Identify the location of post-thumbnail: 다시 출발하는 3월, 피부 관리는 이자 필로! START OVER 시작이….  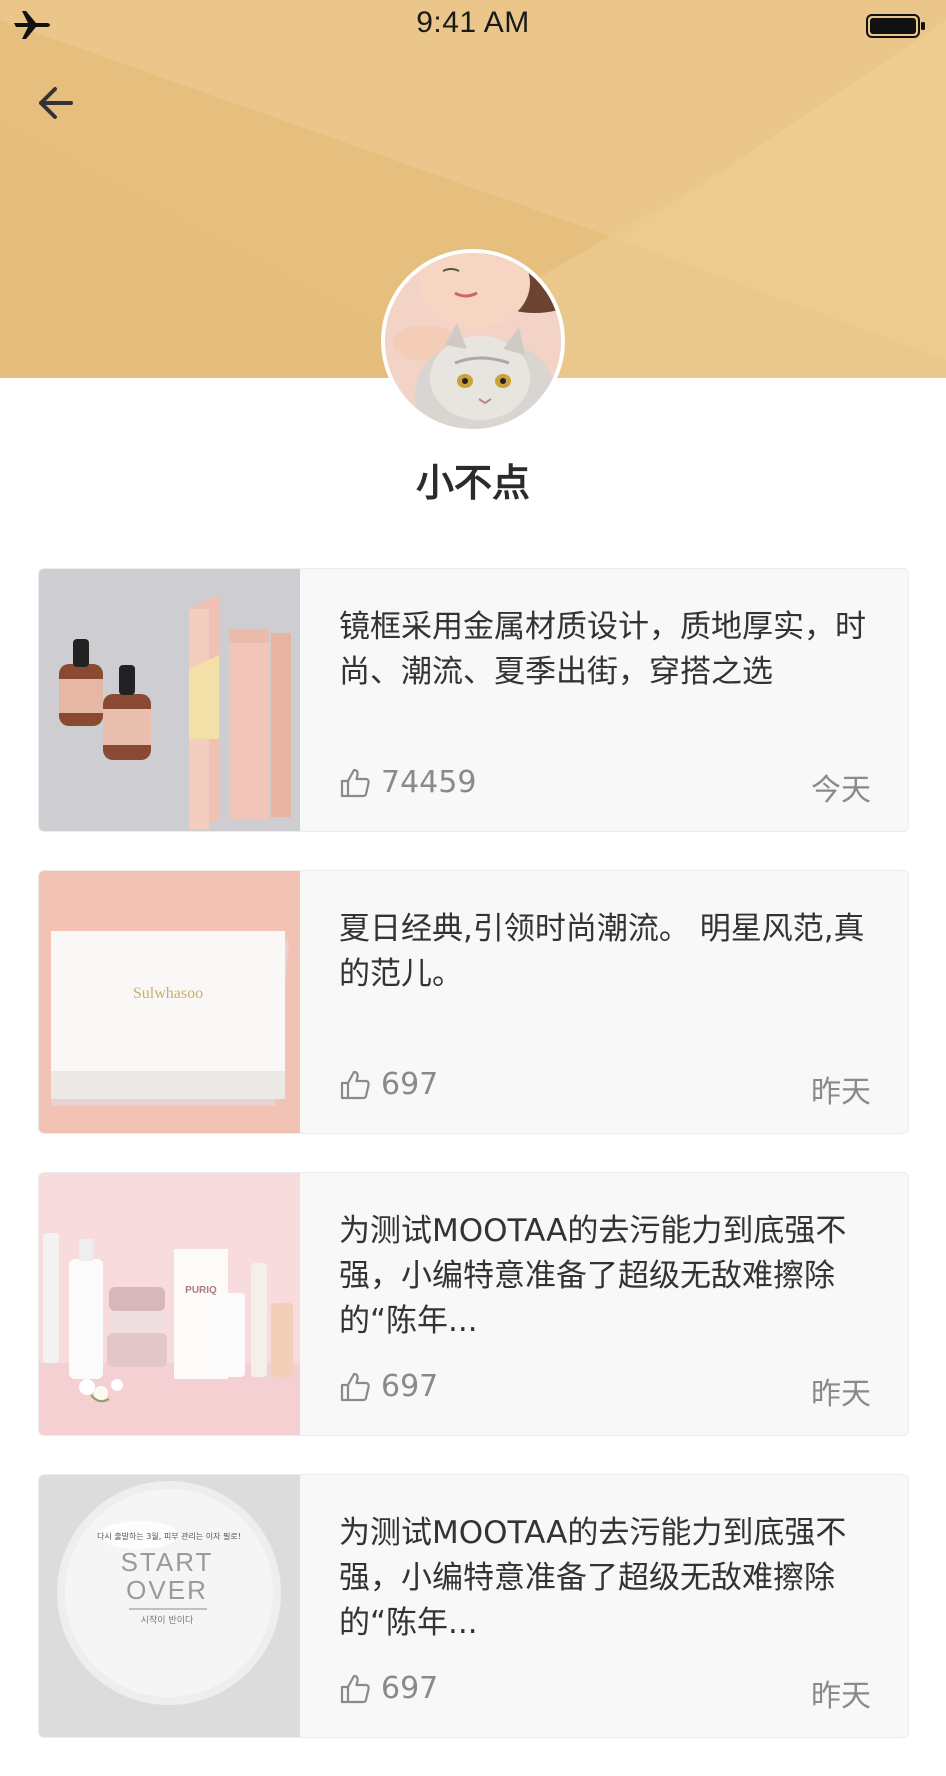
(169, 1606).